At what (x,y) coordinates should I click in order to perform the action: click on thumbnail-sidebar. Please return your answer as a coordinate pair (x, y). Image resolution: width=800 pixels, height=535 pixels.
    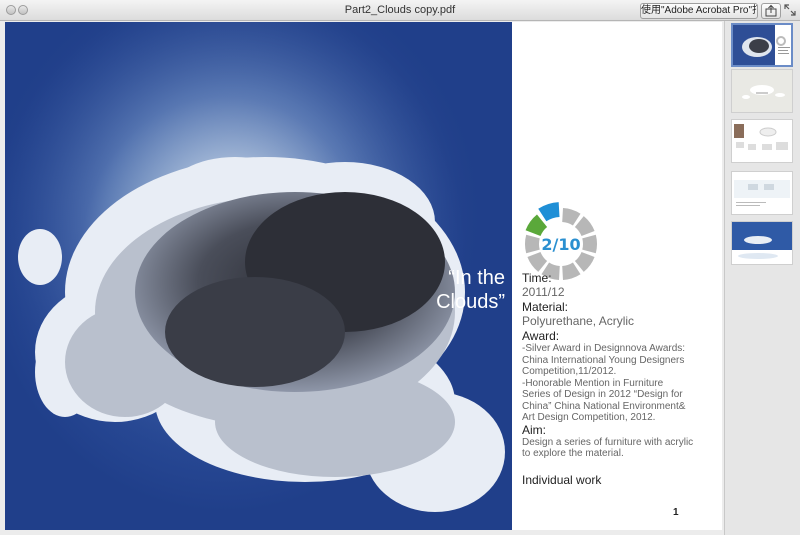
    Looking at the image, I should click on (762, 278).